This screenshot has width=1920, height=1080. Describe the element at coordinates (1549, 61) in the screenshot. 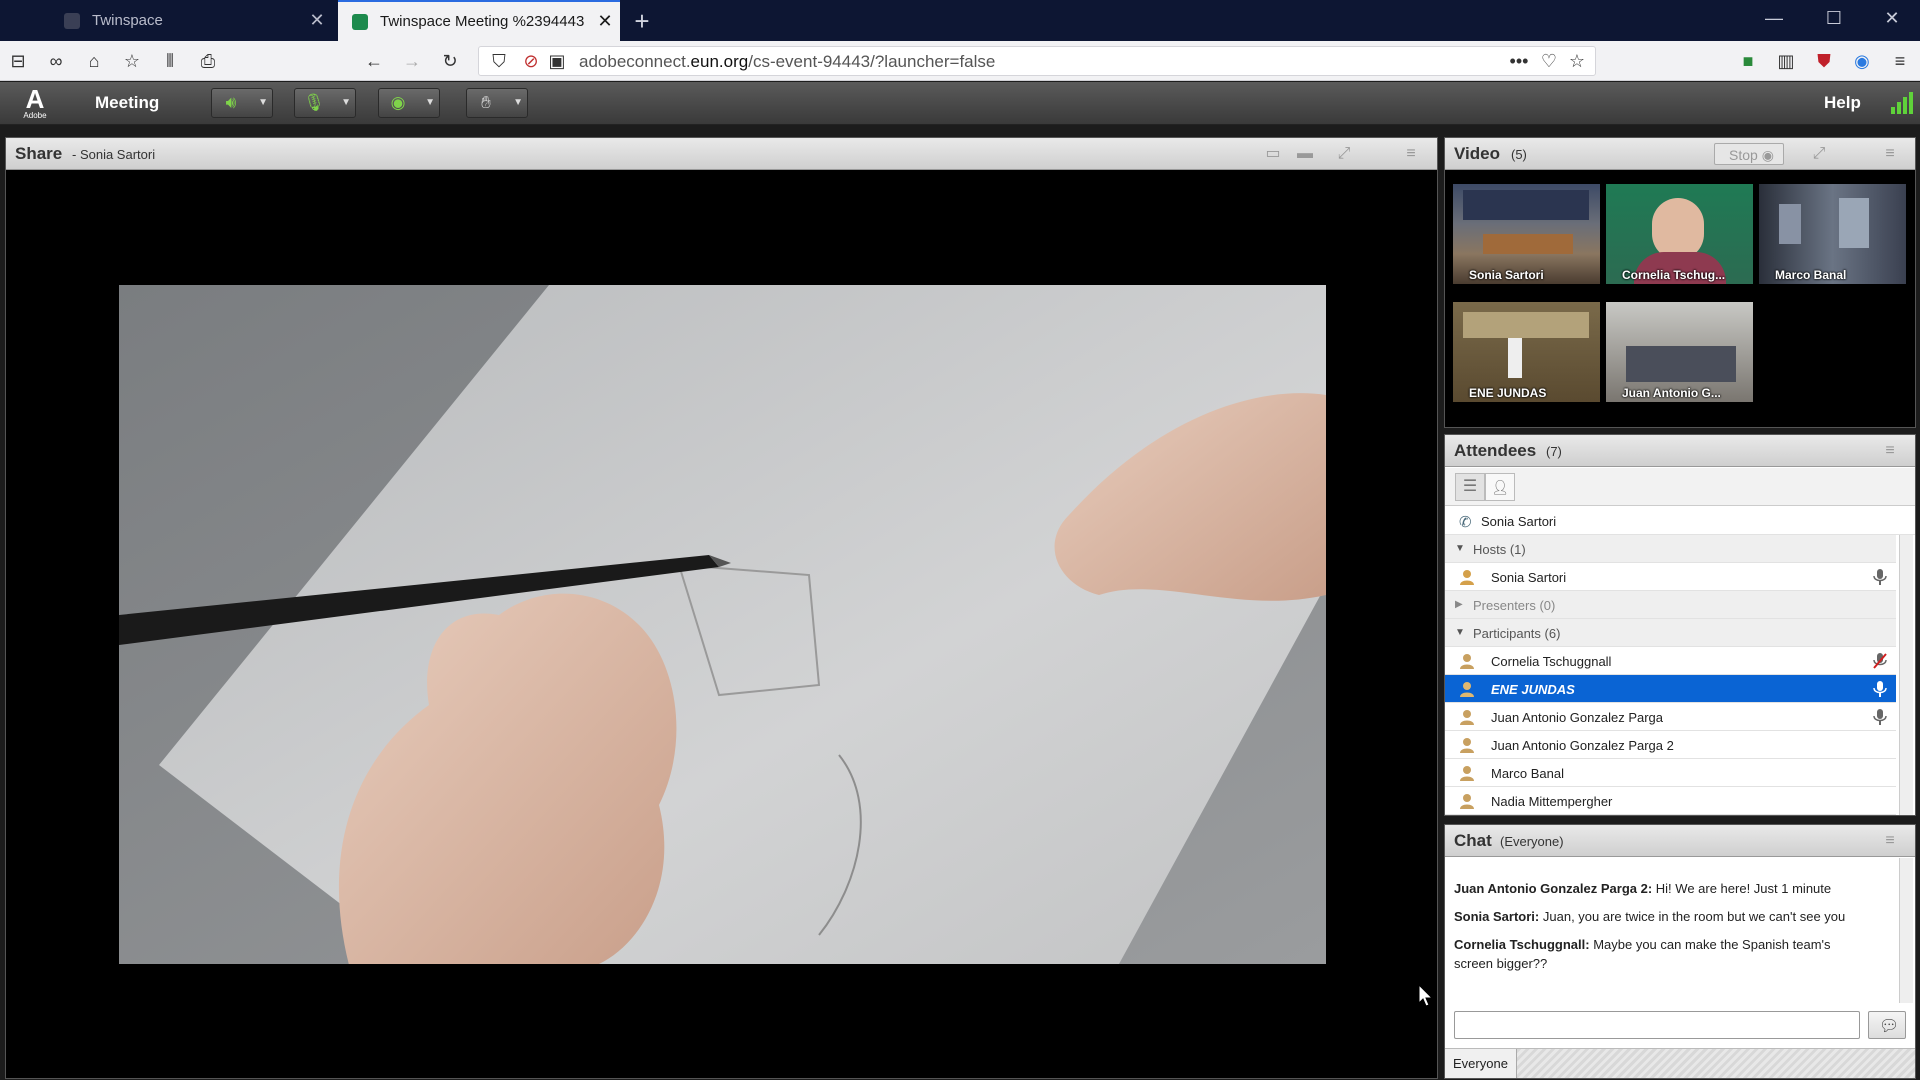

I see `pocket-icon: ♡` at that location.